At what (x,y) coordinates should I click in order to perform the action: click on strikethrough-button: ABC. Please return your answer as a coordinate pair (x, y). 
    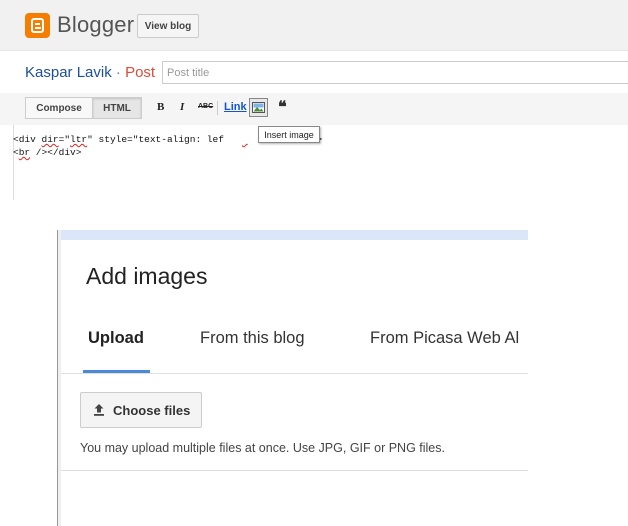
    Looking at the image, I should click on (205, 106).